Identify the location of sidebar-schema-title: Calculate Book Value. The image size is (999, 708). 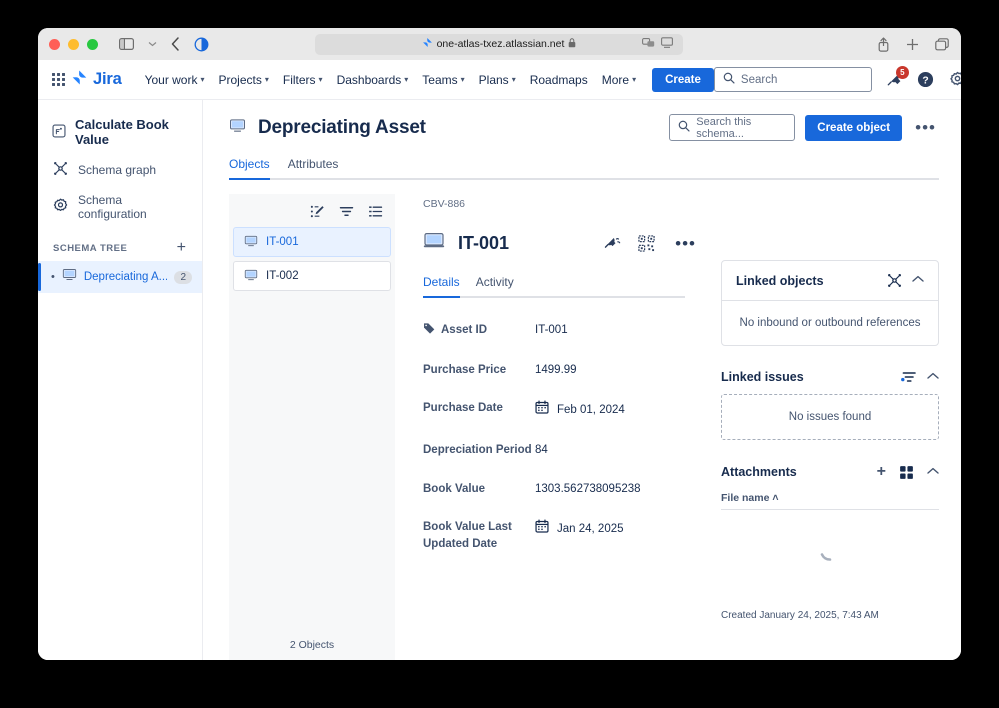
(120, 132).